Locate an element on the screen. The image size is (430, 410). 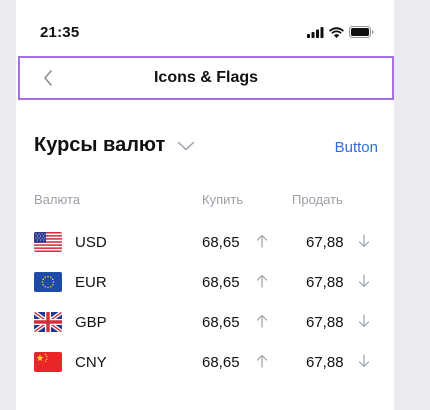
column-header-sell: Продать is located at coordinates (317, 199).